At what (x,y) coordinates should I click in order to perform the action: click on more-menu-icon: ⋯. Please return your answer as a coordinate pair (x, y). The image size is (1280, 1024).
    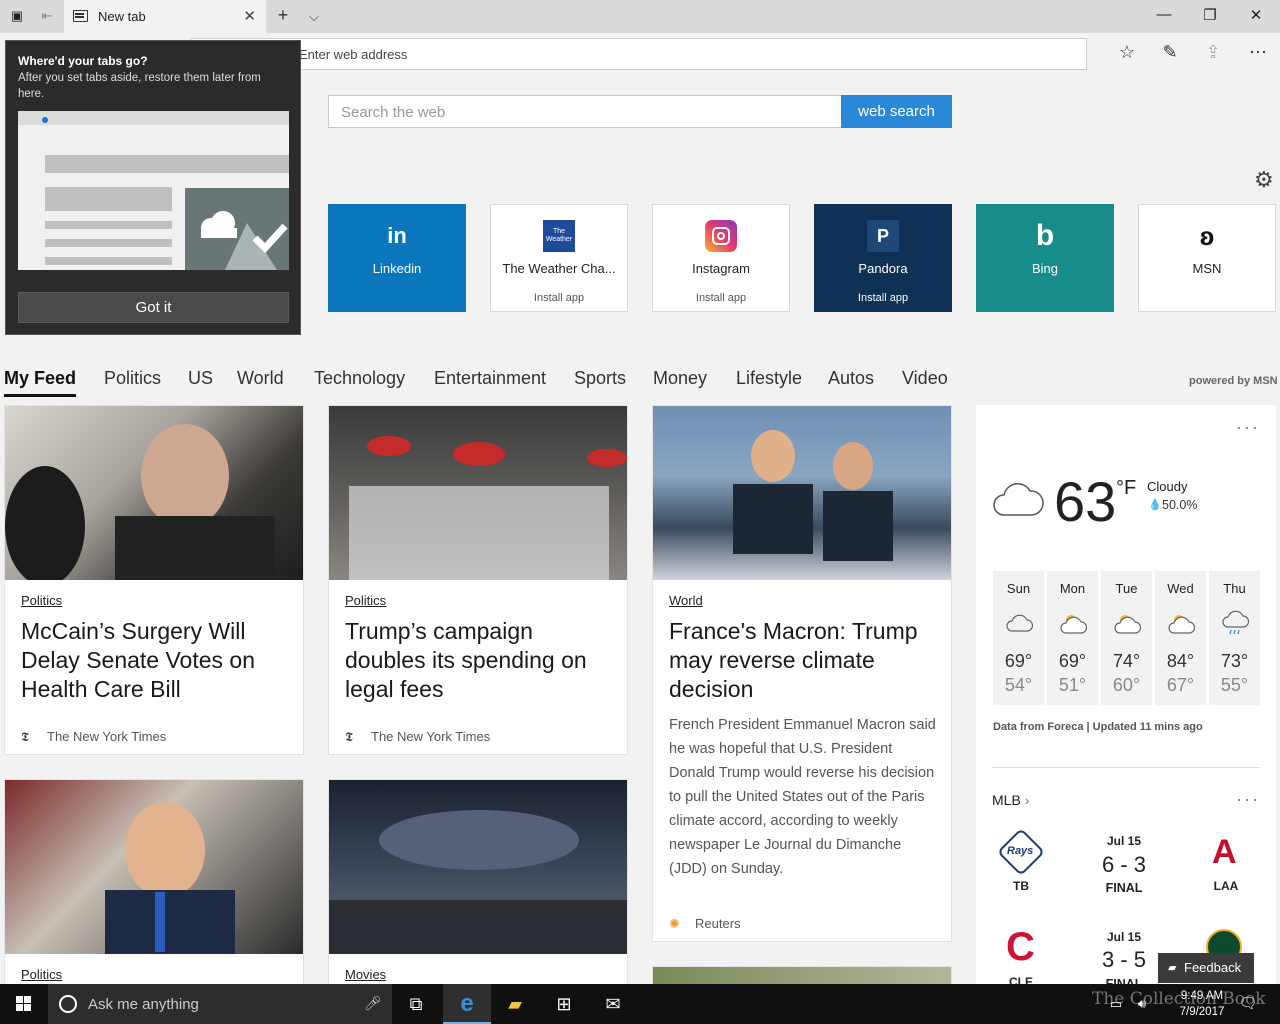
    Looking at the image, I should click on (1258, 52).